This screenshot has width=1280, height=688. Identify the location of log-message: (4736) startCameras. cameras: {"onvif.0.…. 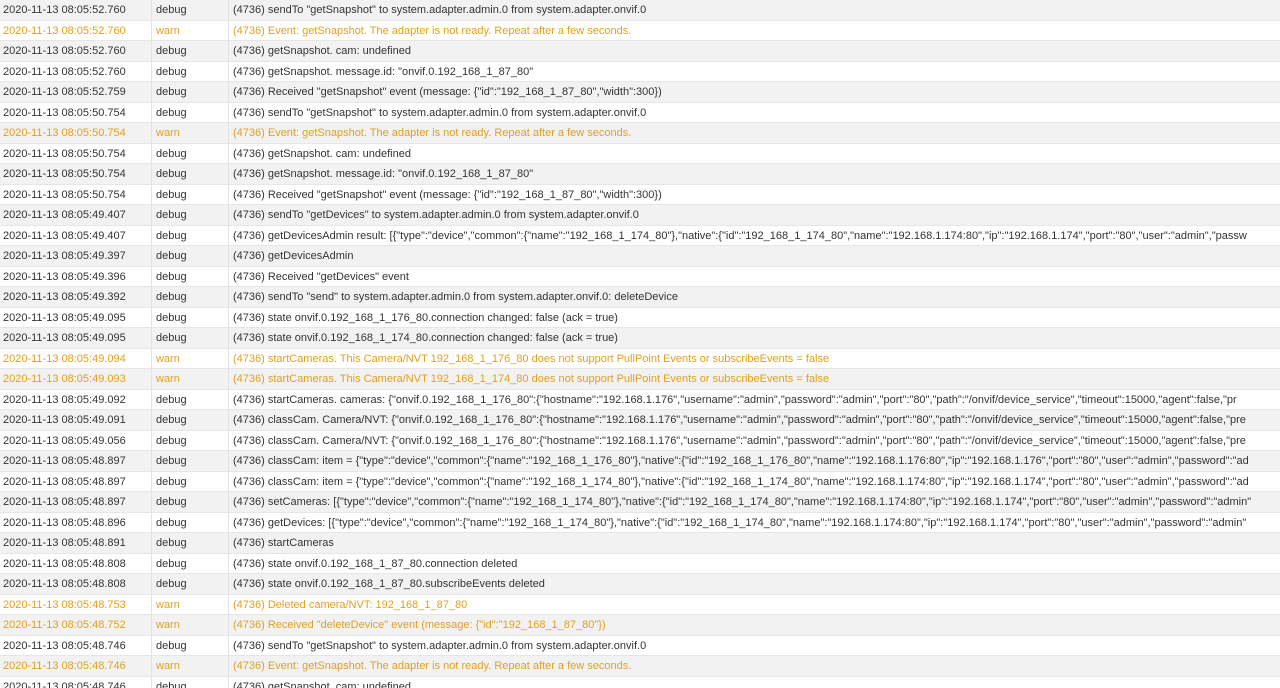
(735, 399).